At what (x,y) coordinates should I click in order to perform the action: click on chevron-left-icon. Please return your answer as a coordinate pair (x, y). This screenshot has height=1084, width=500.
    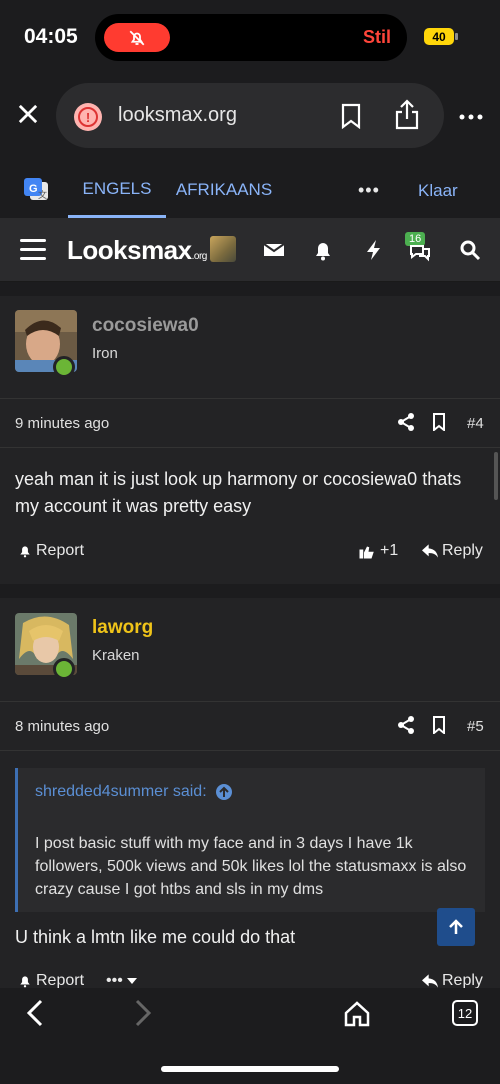
    Looking at the image, I should click on (34, 1013).